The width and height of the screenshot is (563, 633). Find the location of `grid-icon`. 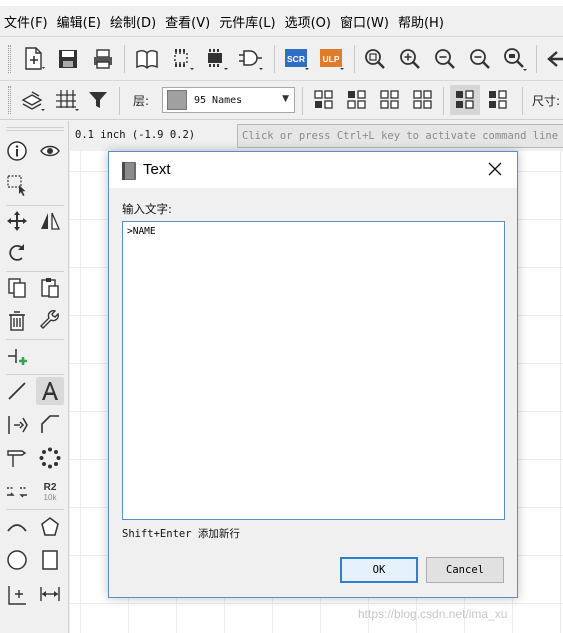

grid-icon is located at coordinates (67, 100).